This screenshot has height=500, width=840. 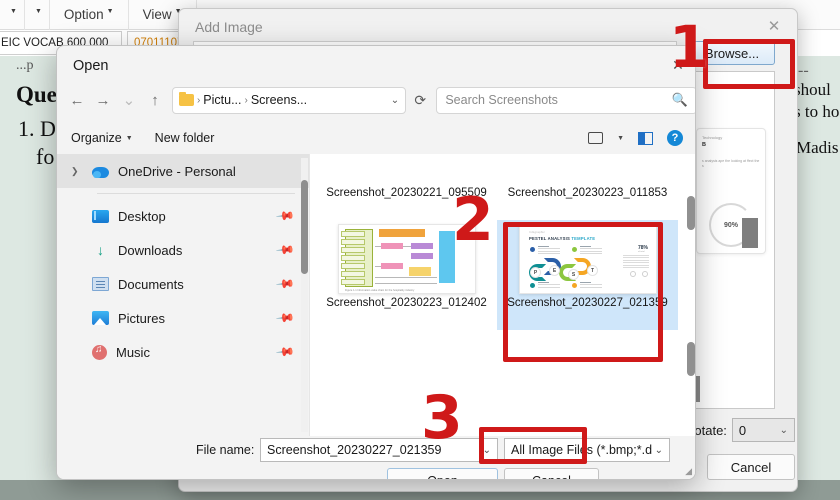 What do you see at coordinates (183, 352) in the screenshot?
I see `sidebar-item-music: Music 📌` at bounding box center [183, 352].